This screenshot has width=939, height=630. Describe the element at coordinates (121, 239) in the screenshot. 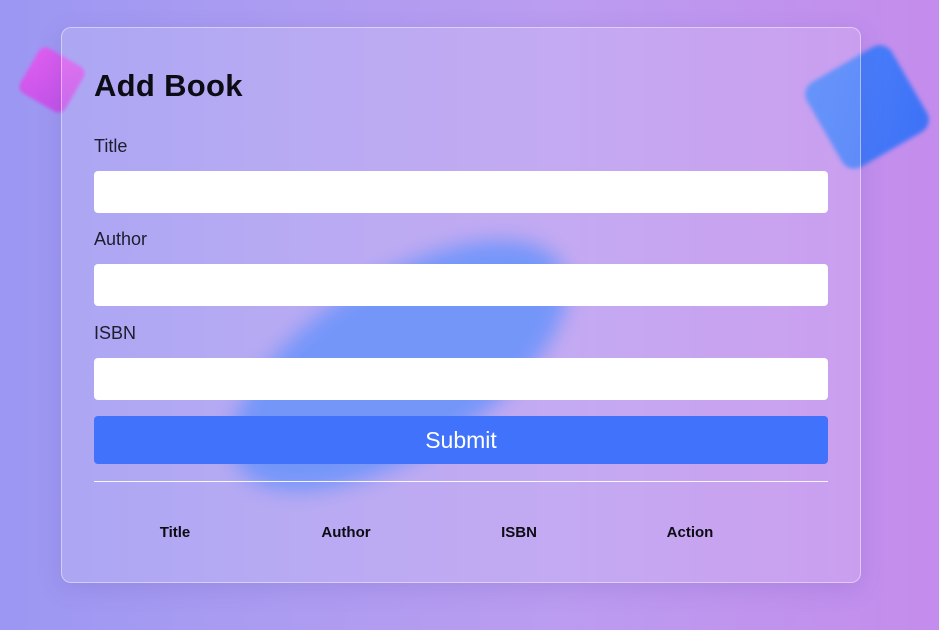

I see `author-label: Author` at that location.